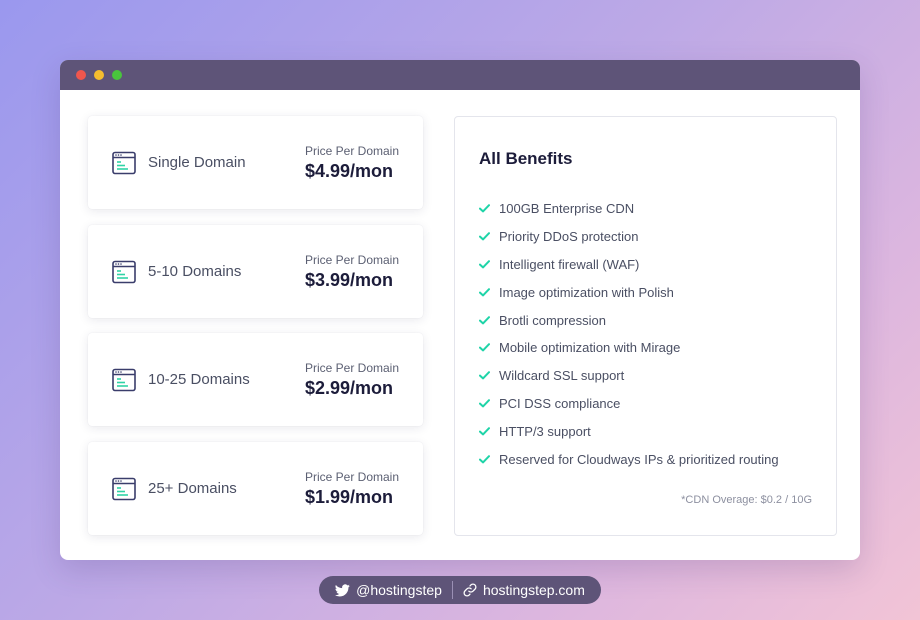  What do you see at coordinates (629, 431) in the screenshot?
I see `benefit-item: HTTP/3 support` at bounding box center [629, 431].